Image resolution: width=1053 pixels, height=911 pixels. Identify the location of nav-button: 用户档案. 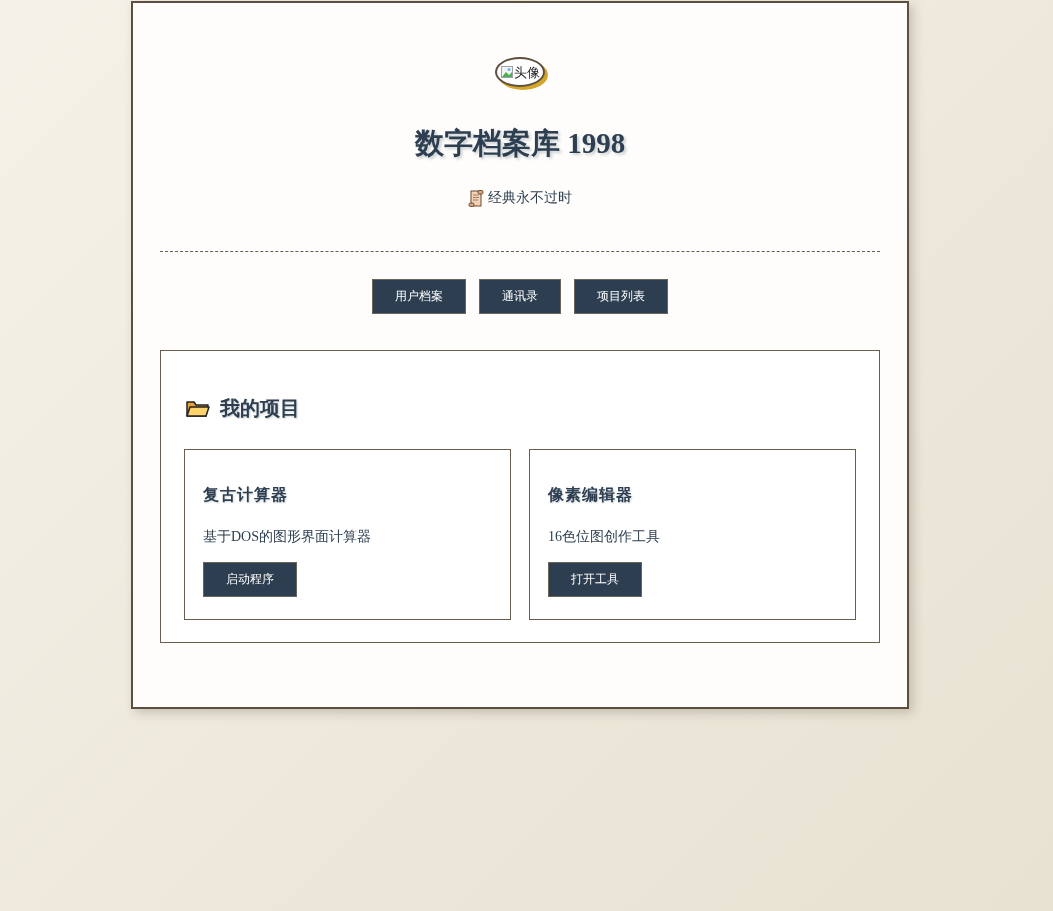
(419, 296).